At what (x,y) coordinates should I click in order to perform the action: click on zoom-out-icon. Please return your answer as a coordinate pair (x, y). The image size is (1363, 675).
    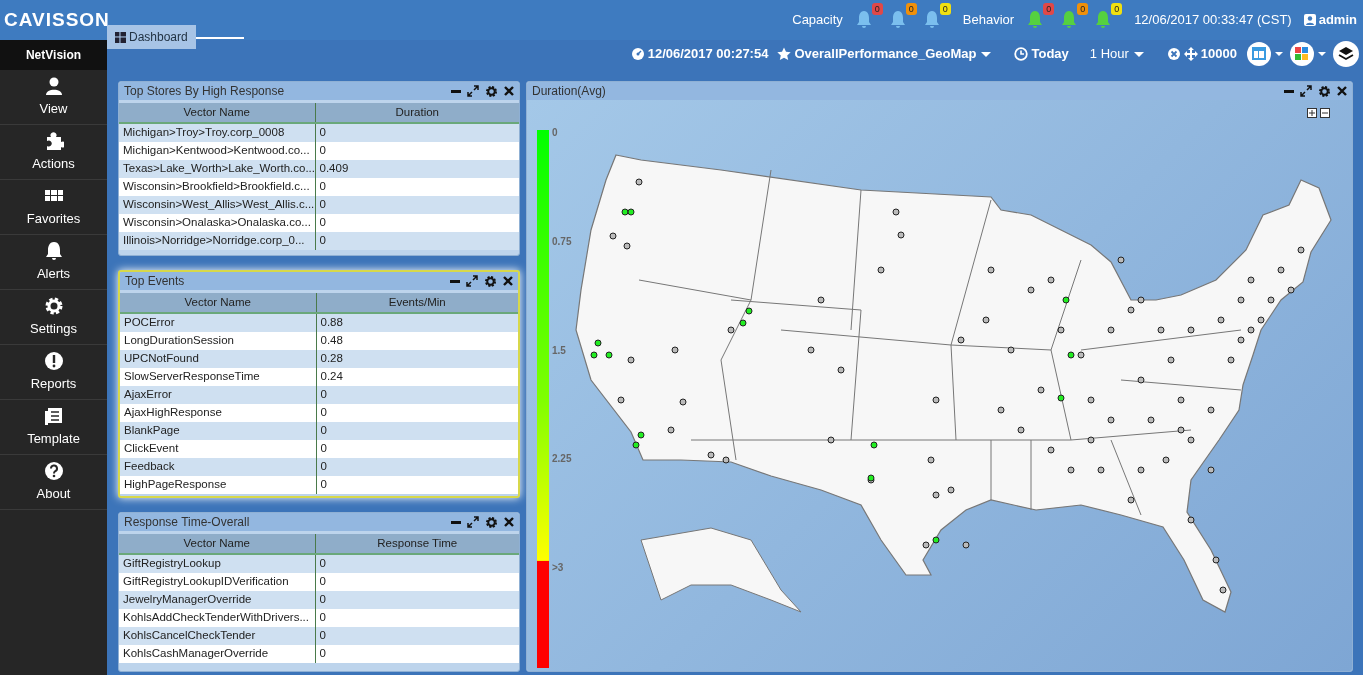
    Looking at the image, I should click on (1325, 113).